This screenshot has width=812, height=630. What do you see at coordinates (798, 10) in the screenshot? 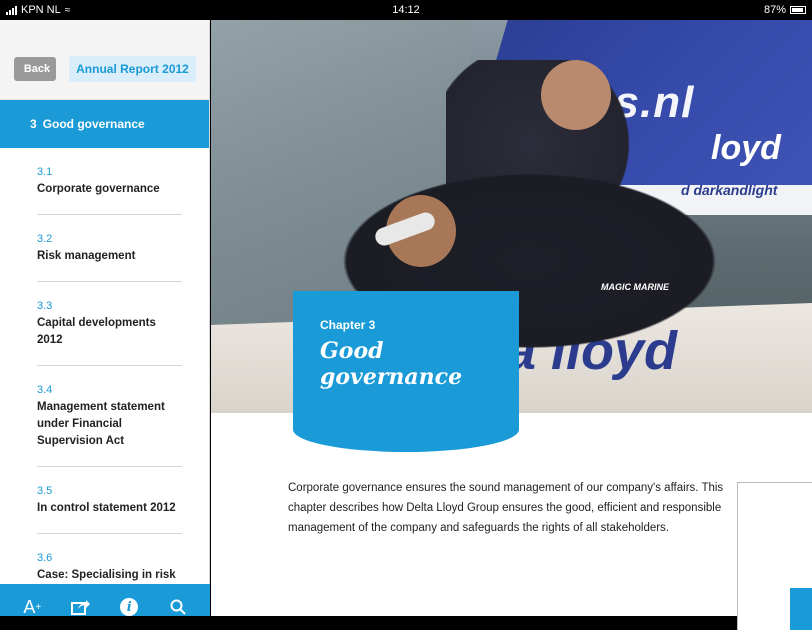
I see `battery-icon` at bounding box center [798, 10].